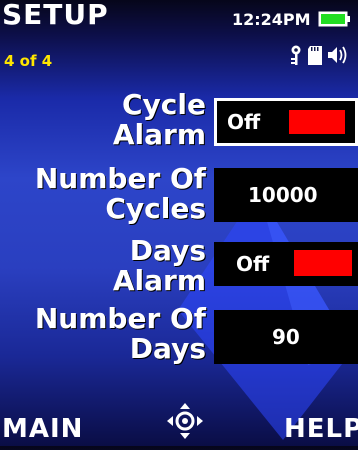 The image size is (358, 450). Describe the element at coordinates (159, 280) in the screenshot. I see `days-alarm-label-line2: Alarm` at that location.